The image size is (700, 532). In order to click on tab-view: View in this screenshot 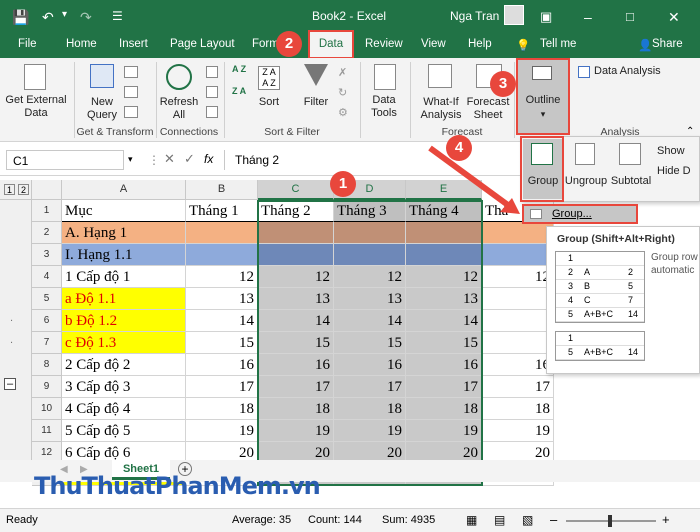, I will do `click(433, 44)`.